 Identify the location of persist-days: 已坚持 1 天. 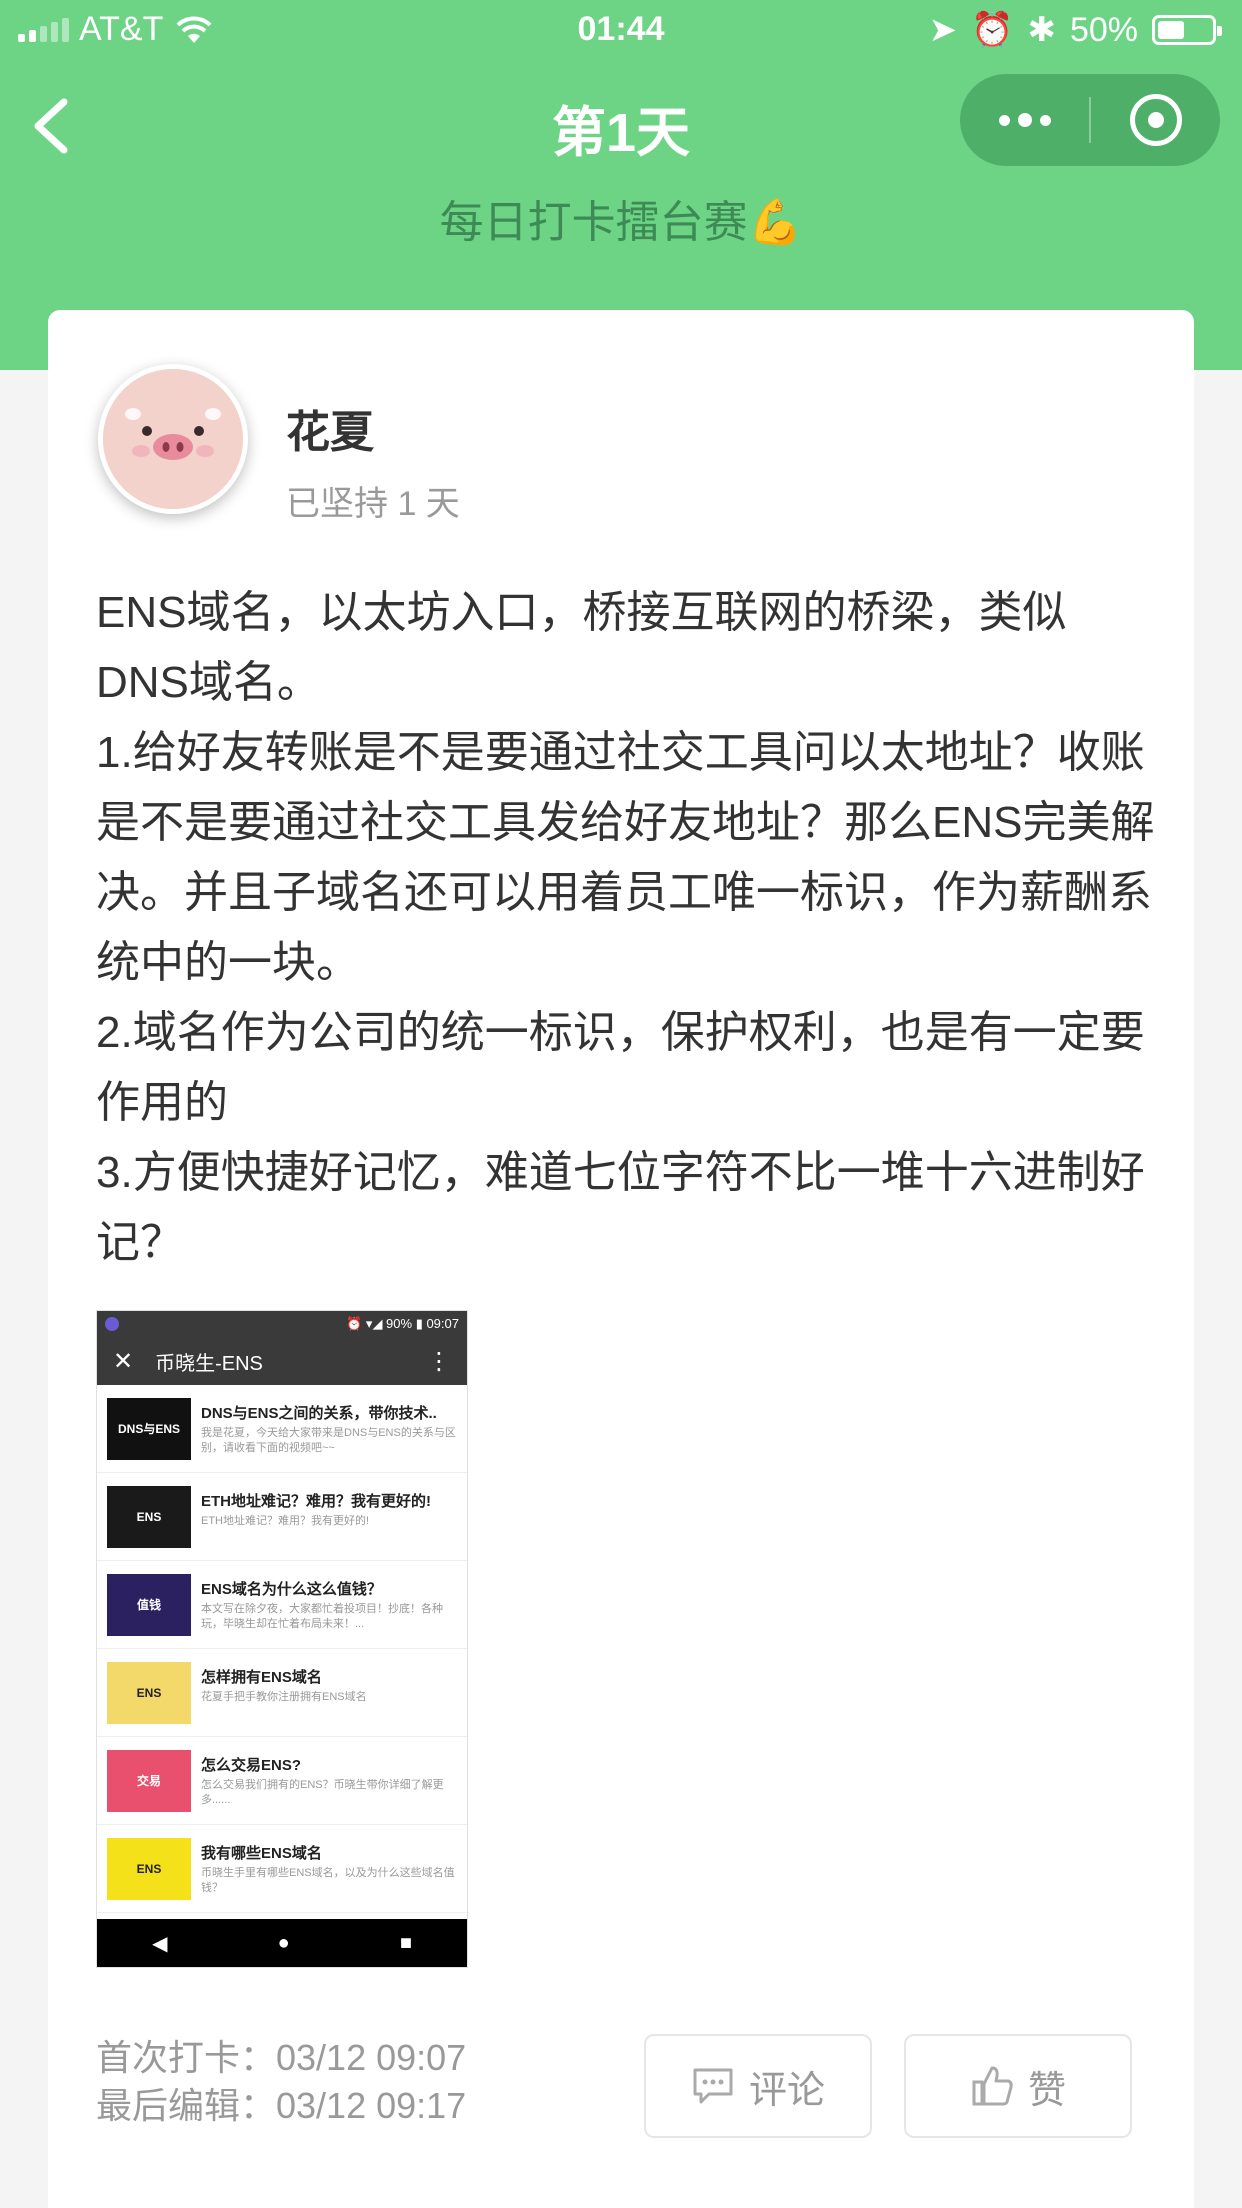
(373, 504).